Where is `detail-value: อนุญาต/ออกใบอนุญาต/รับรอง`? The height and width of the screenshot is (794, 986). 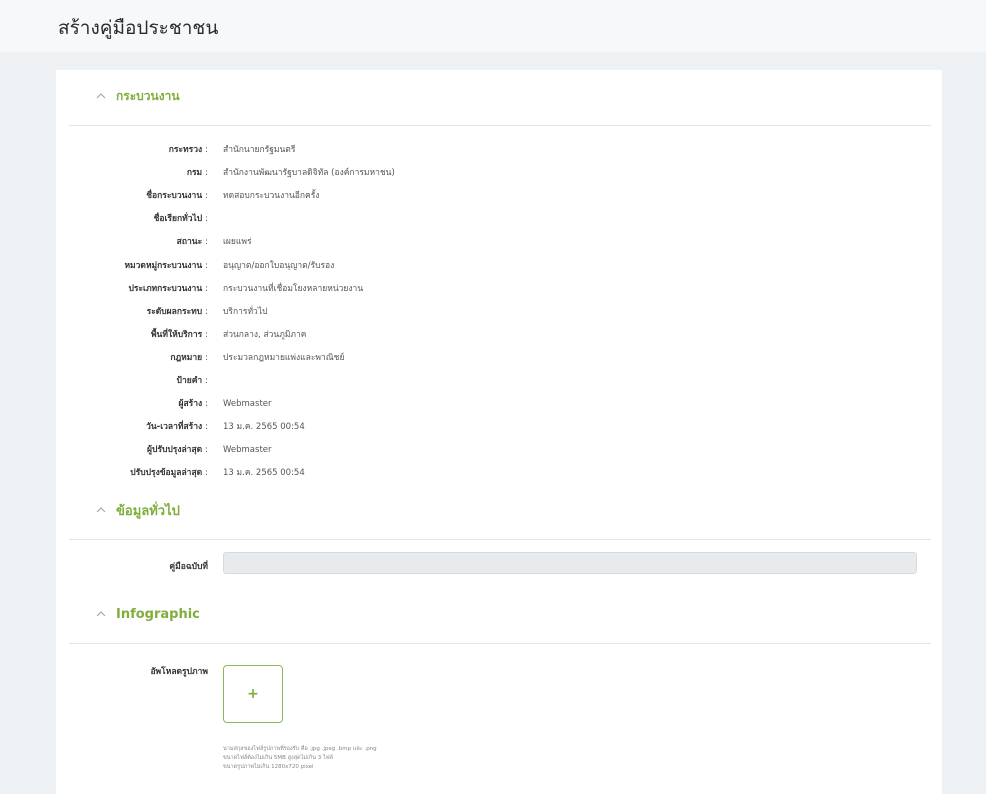 detail-value: อนุญาต/ออกใบอนุญาต/รับรอง is located at coordinates (279, 265).